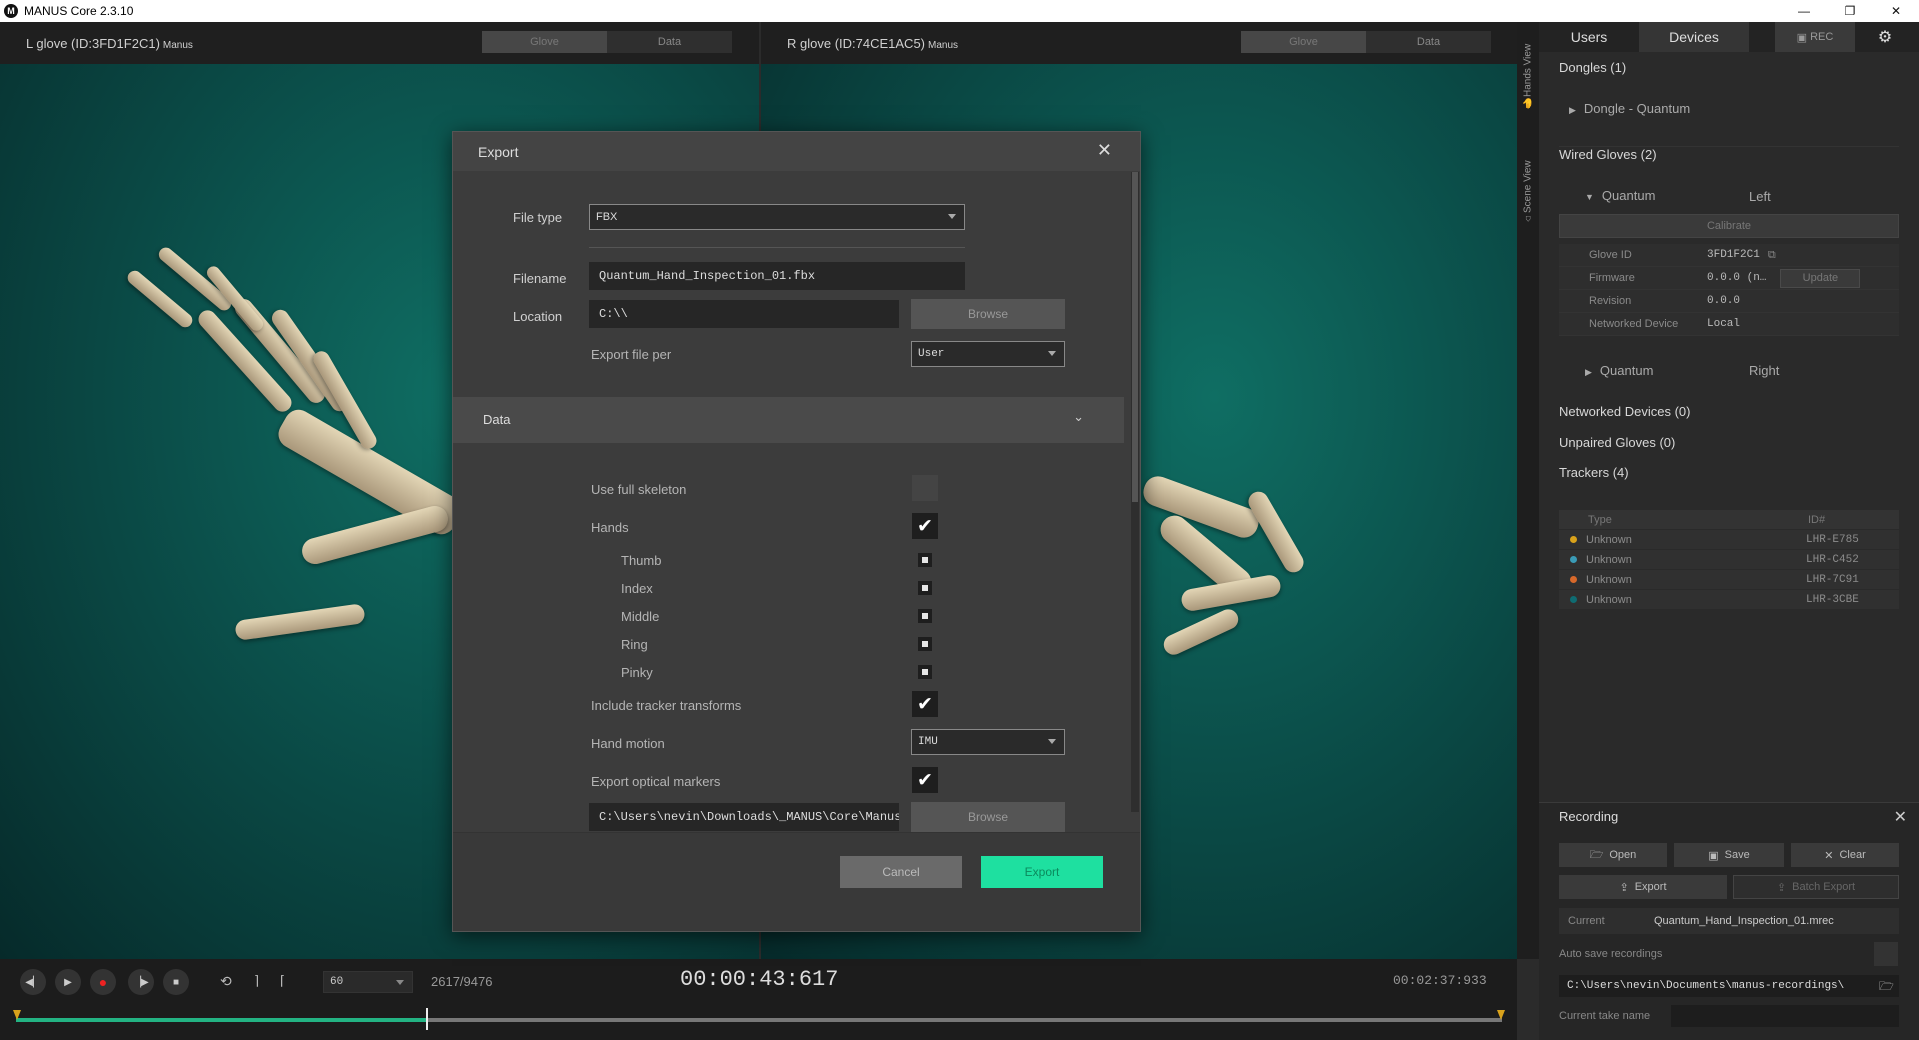  I want to click on left-viewport-header: L glove (ID:3FD1F2C1) Manus Glove Data, so click(379, 43).